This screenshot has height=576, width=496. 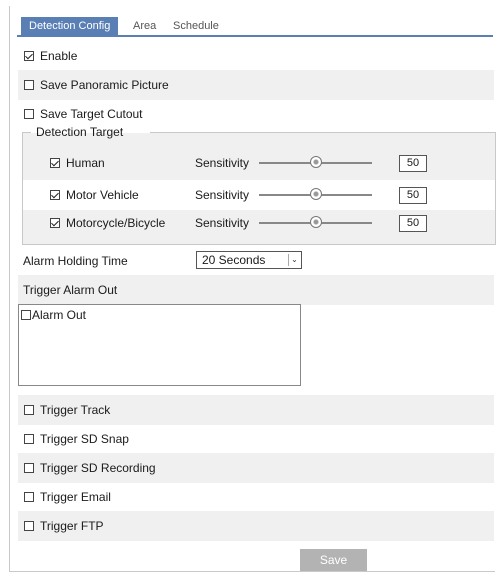 I want to click on trigger-sd-snap-label: Trigger SD Snap, so click(x=84, y=439).